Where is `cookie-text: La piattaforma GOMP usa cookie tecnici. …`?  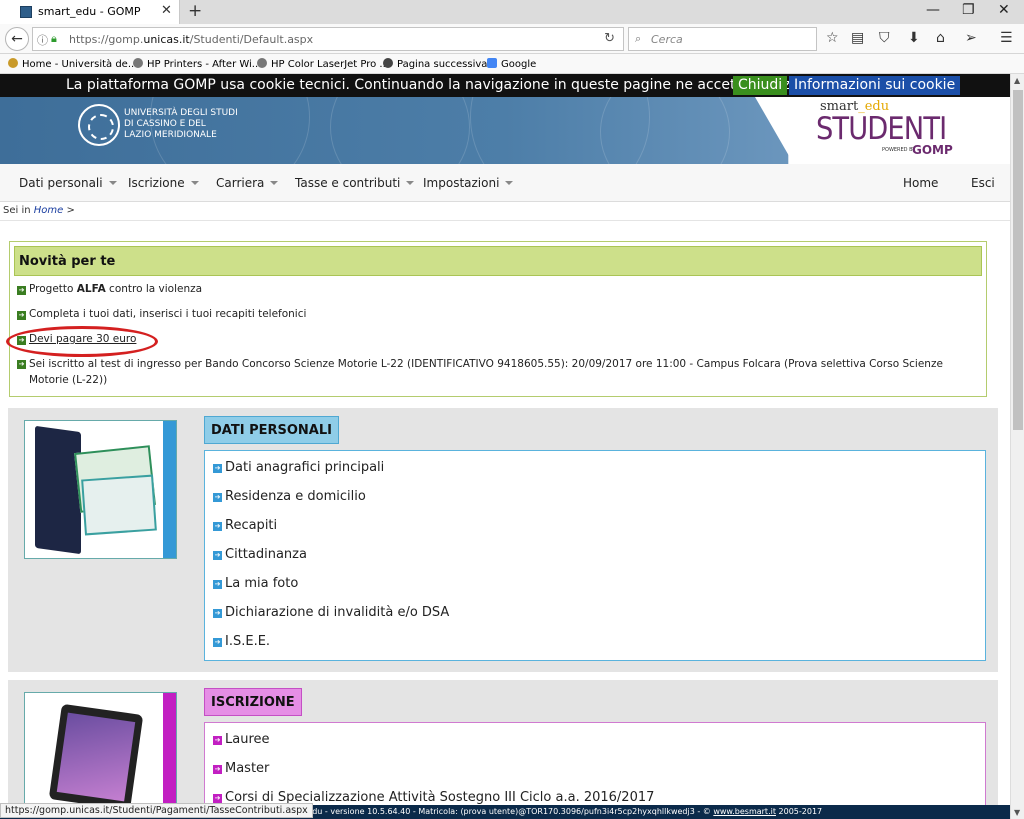 cookie-text: La piattaforma GOMP usa cookie tecnici. … is located at coordinates (438, 85).